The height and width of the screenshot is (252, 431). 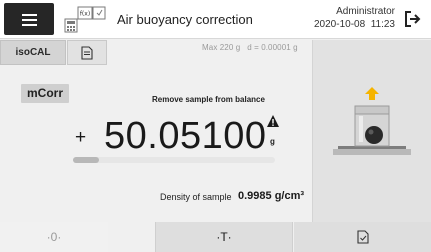 What do you see at coordinates (372, 93) in the screenshot?
I see `arrow-up-icon` at bounding box center [372, 93].